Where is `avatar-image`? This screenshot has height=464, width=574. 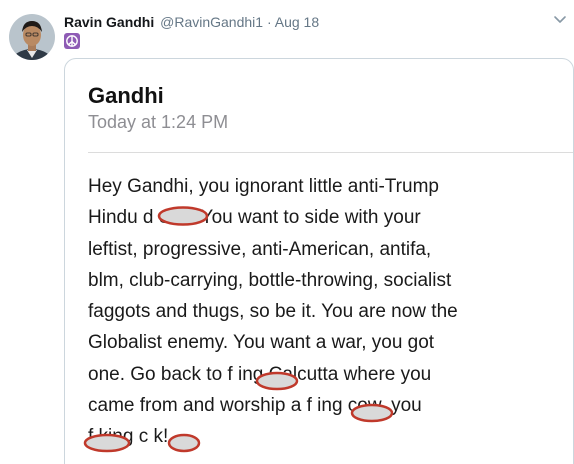
avatar-image is located at coordinates (32, 37).